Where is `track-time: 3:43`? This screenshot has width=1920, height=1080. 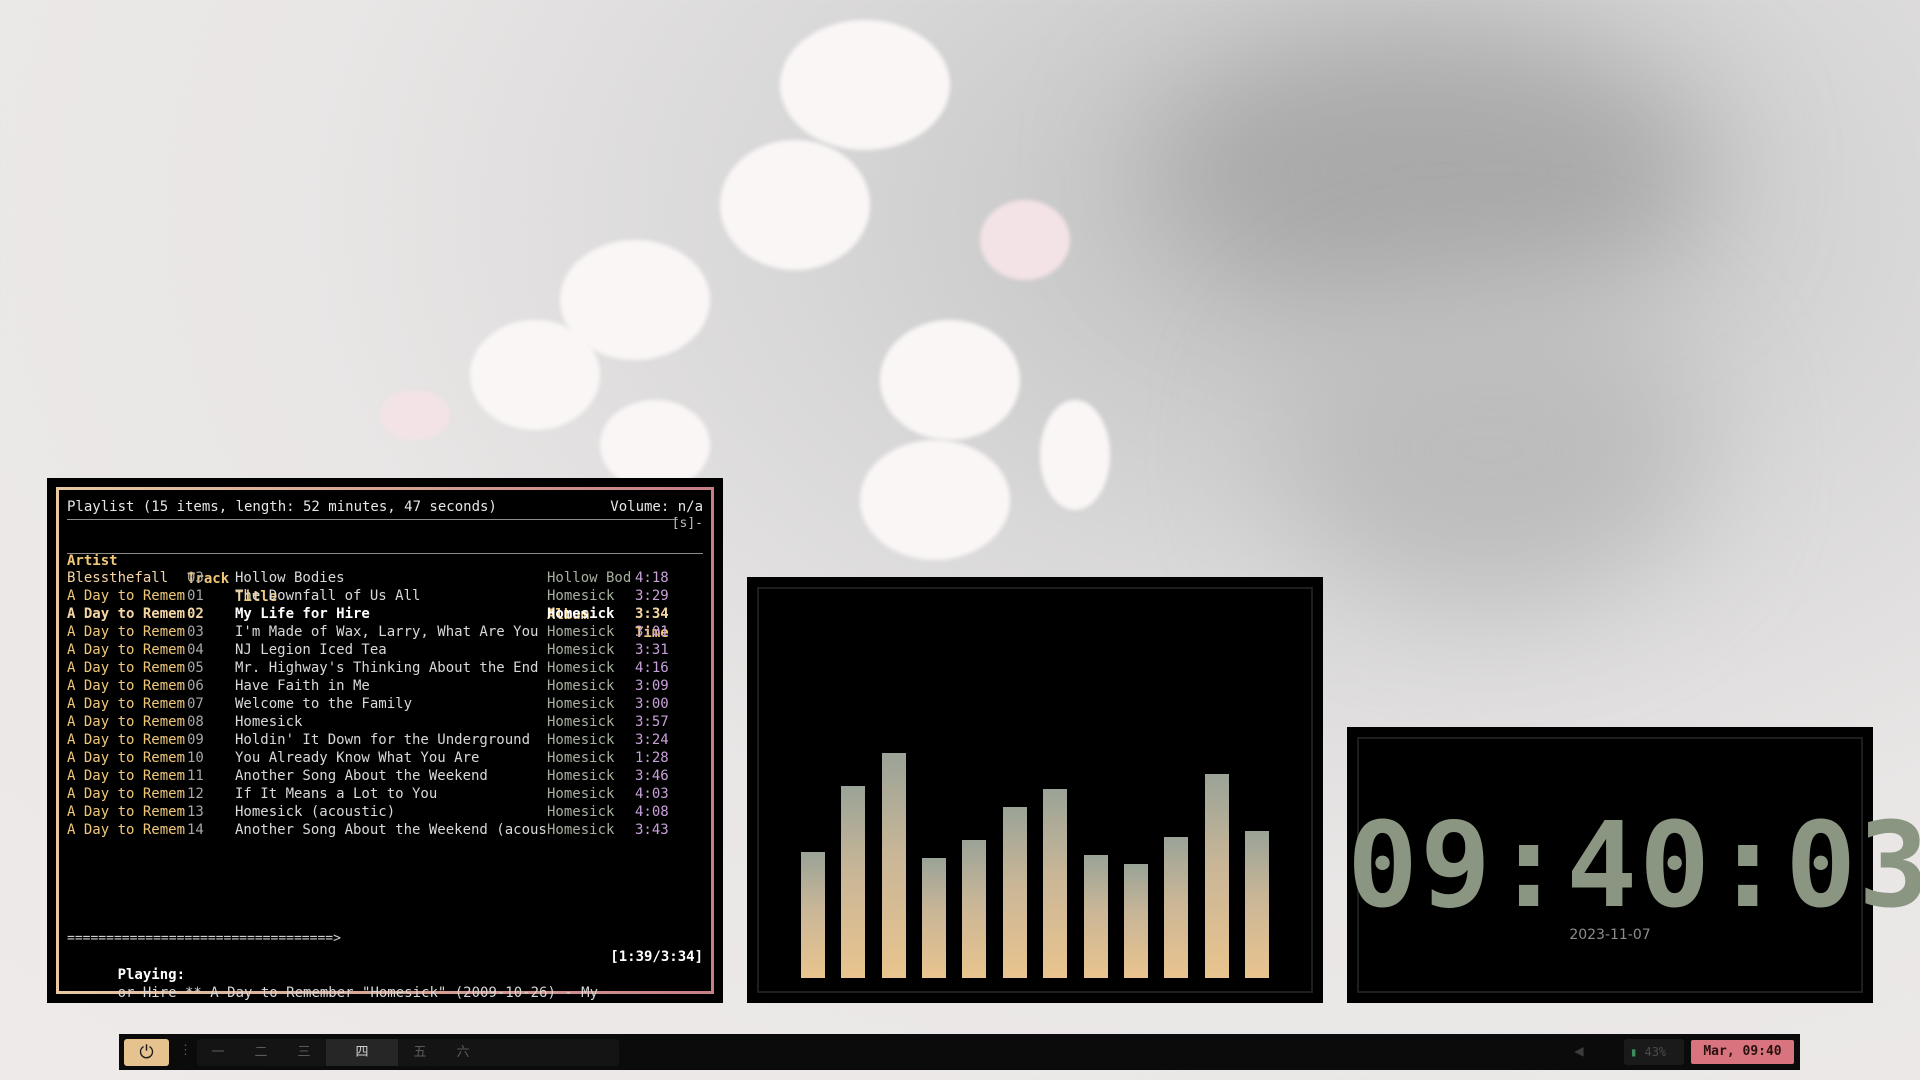 track-time: 3:43 is located at coordinates (652, 830).